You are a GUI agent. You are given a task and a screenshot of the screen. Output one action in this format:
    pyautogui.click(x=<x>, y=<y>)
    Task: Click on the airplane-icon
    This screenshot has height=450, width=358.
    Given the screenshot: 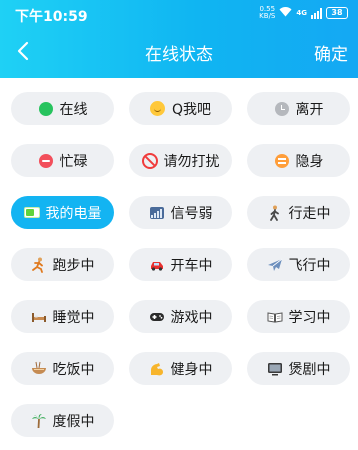 What is the action you would take?
    pyautogui.click(x=275, y=265)
    